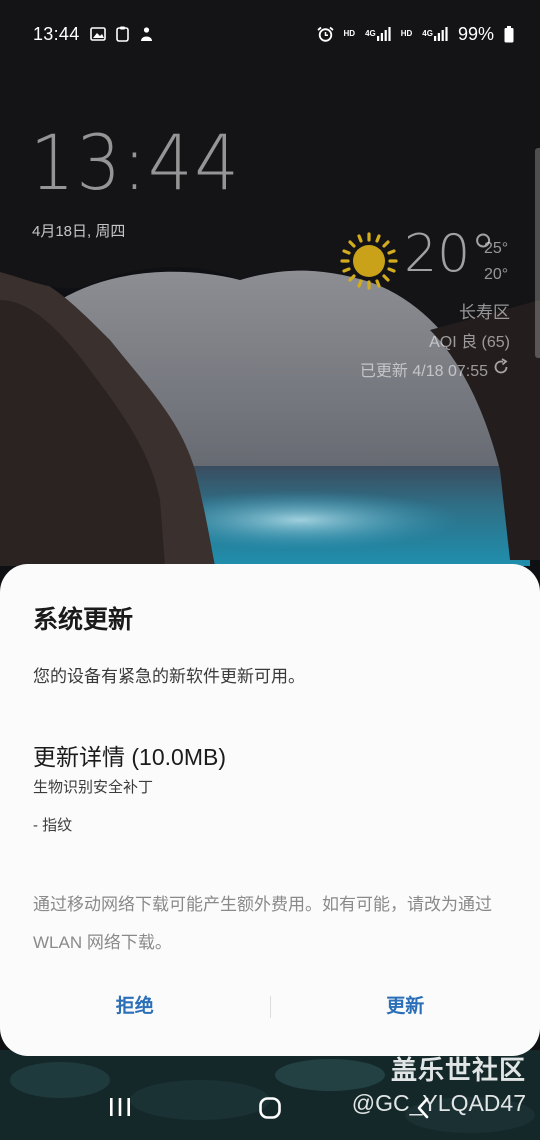 This screenshot has height=1140, width=540. Describe the element at coordinates (79, 231) in the screenshot. I see `lockscreen-date: 4月18日, 周四` at that location.